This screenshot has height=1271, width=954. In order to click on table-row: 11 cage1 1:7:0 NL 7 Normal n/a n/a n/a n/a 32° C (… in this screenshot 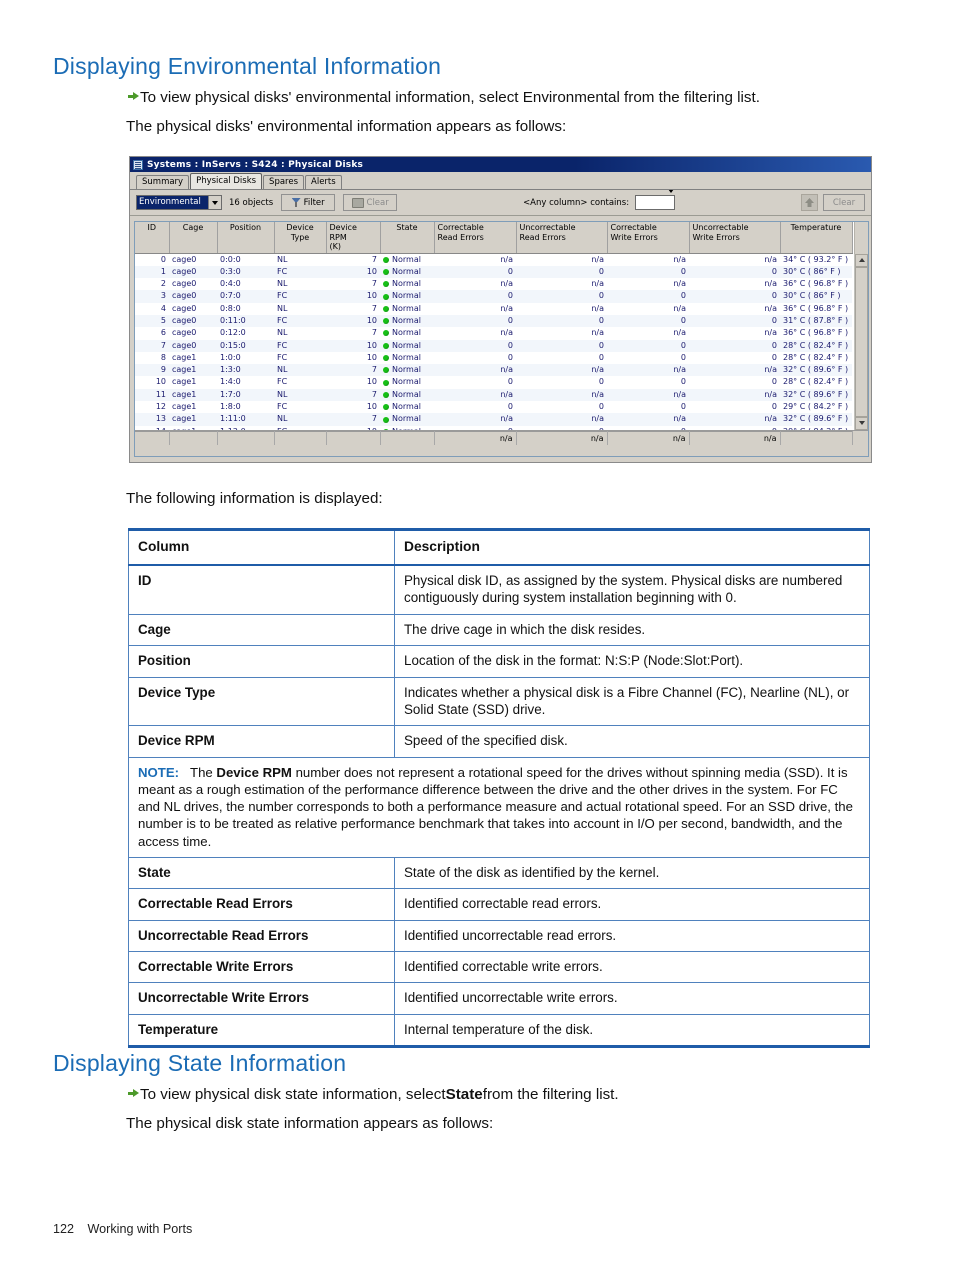, I will do `click(493, 395)`.